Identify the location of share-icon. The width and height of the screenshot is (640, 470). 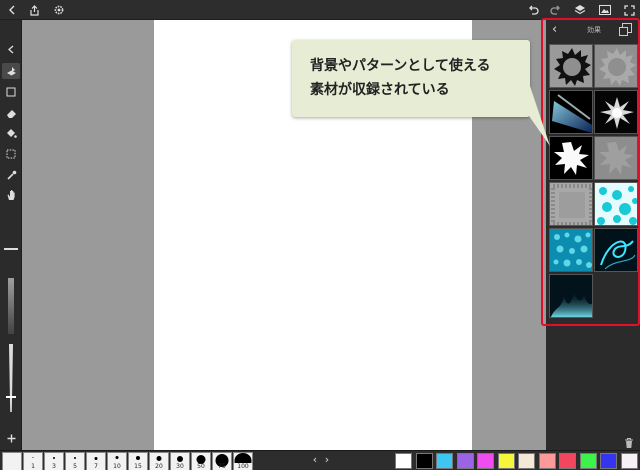
(34, 10).